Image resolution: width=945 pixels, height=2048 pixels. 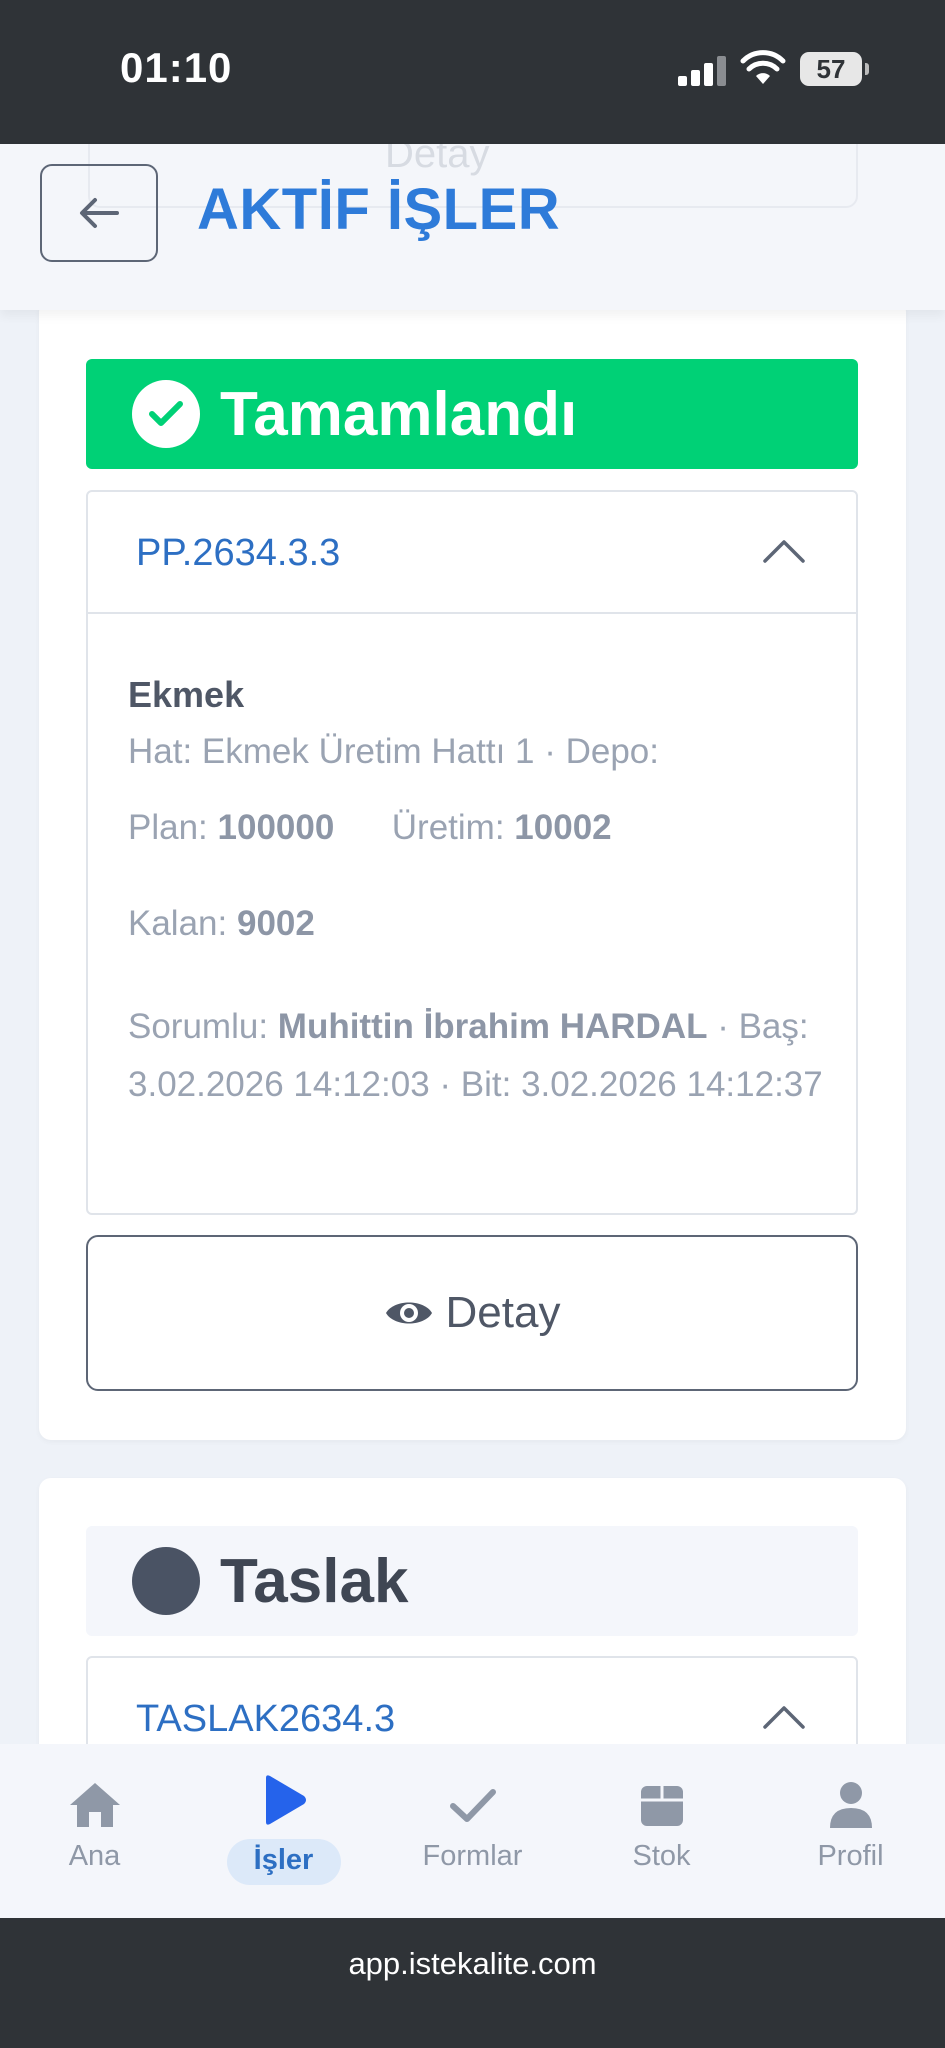 What do you see at coordinates (379, 209) in the screenshot?
I see `page-title: AKTİF İŞLER` at bounding box center [379, 209].